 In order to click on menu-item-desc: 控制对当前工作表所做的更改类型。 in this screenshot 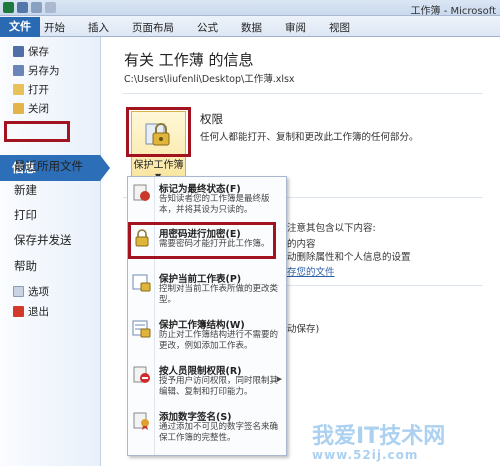, I will do `click(219, 294)`.